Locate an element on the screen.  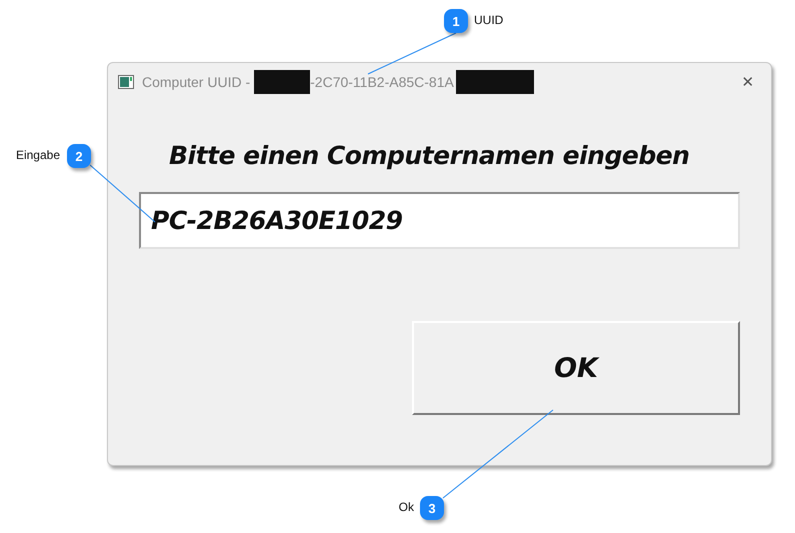
close-button: ✕ is located at coordinates (748, 82).